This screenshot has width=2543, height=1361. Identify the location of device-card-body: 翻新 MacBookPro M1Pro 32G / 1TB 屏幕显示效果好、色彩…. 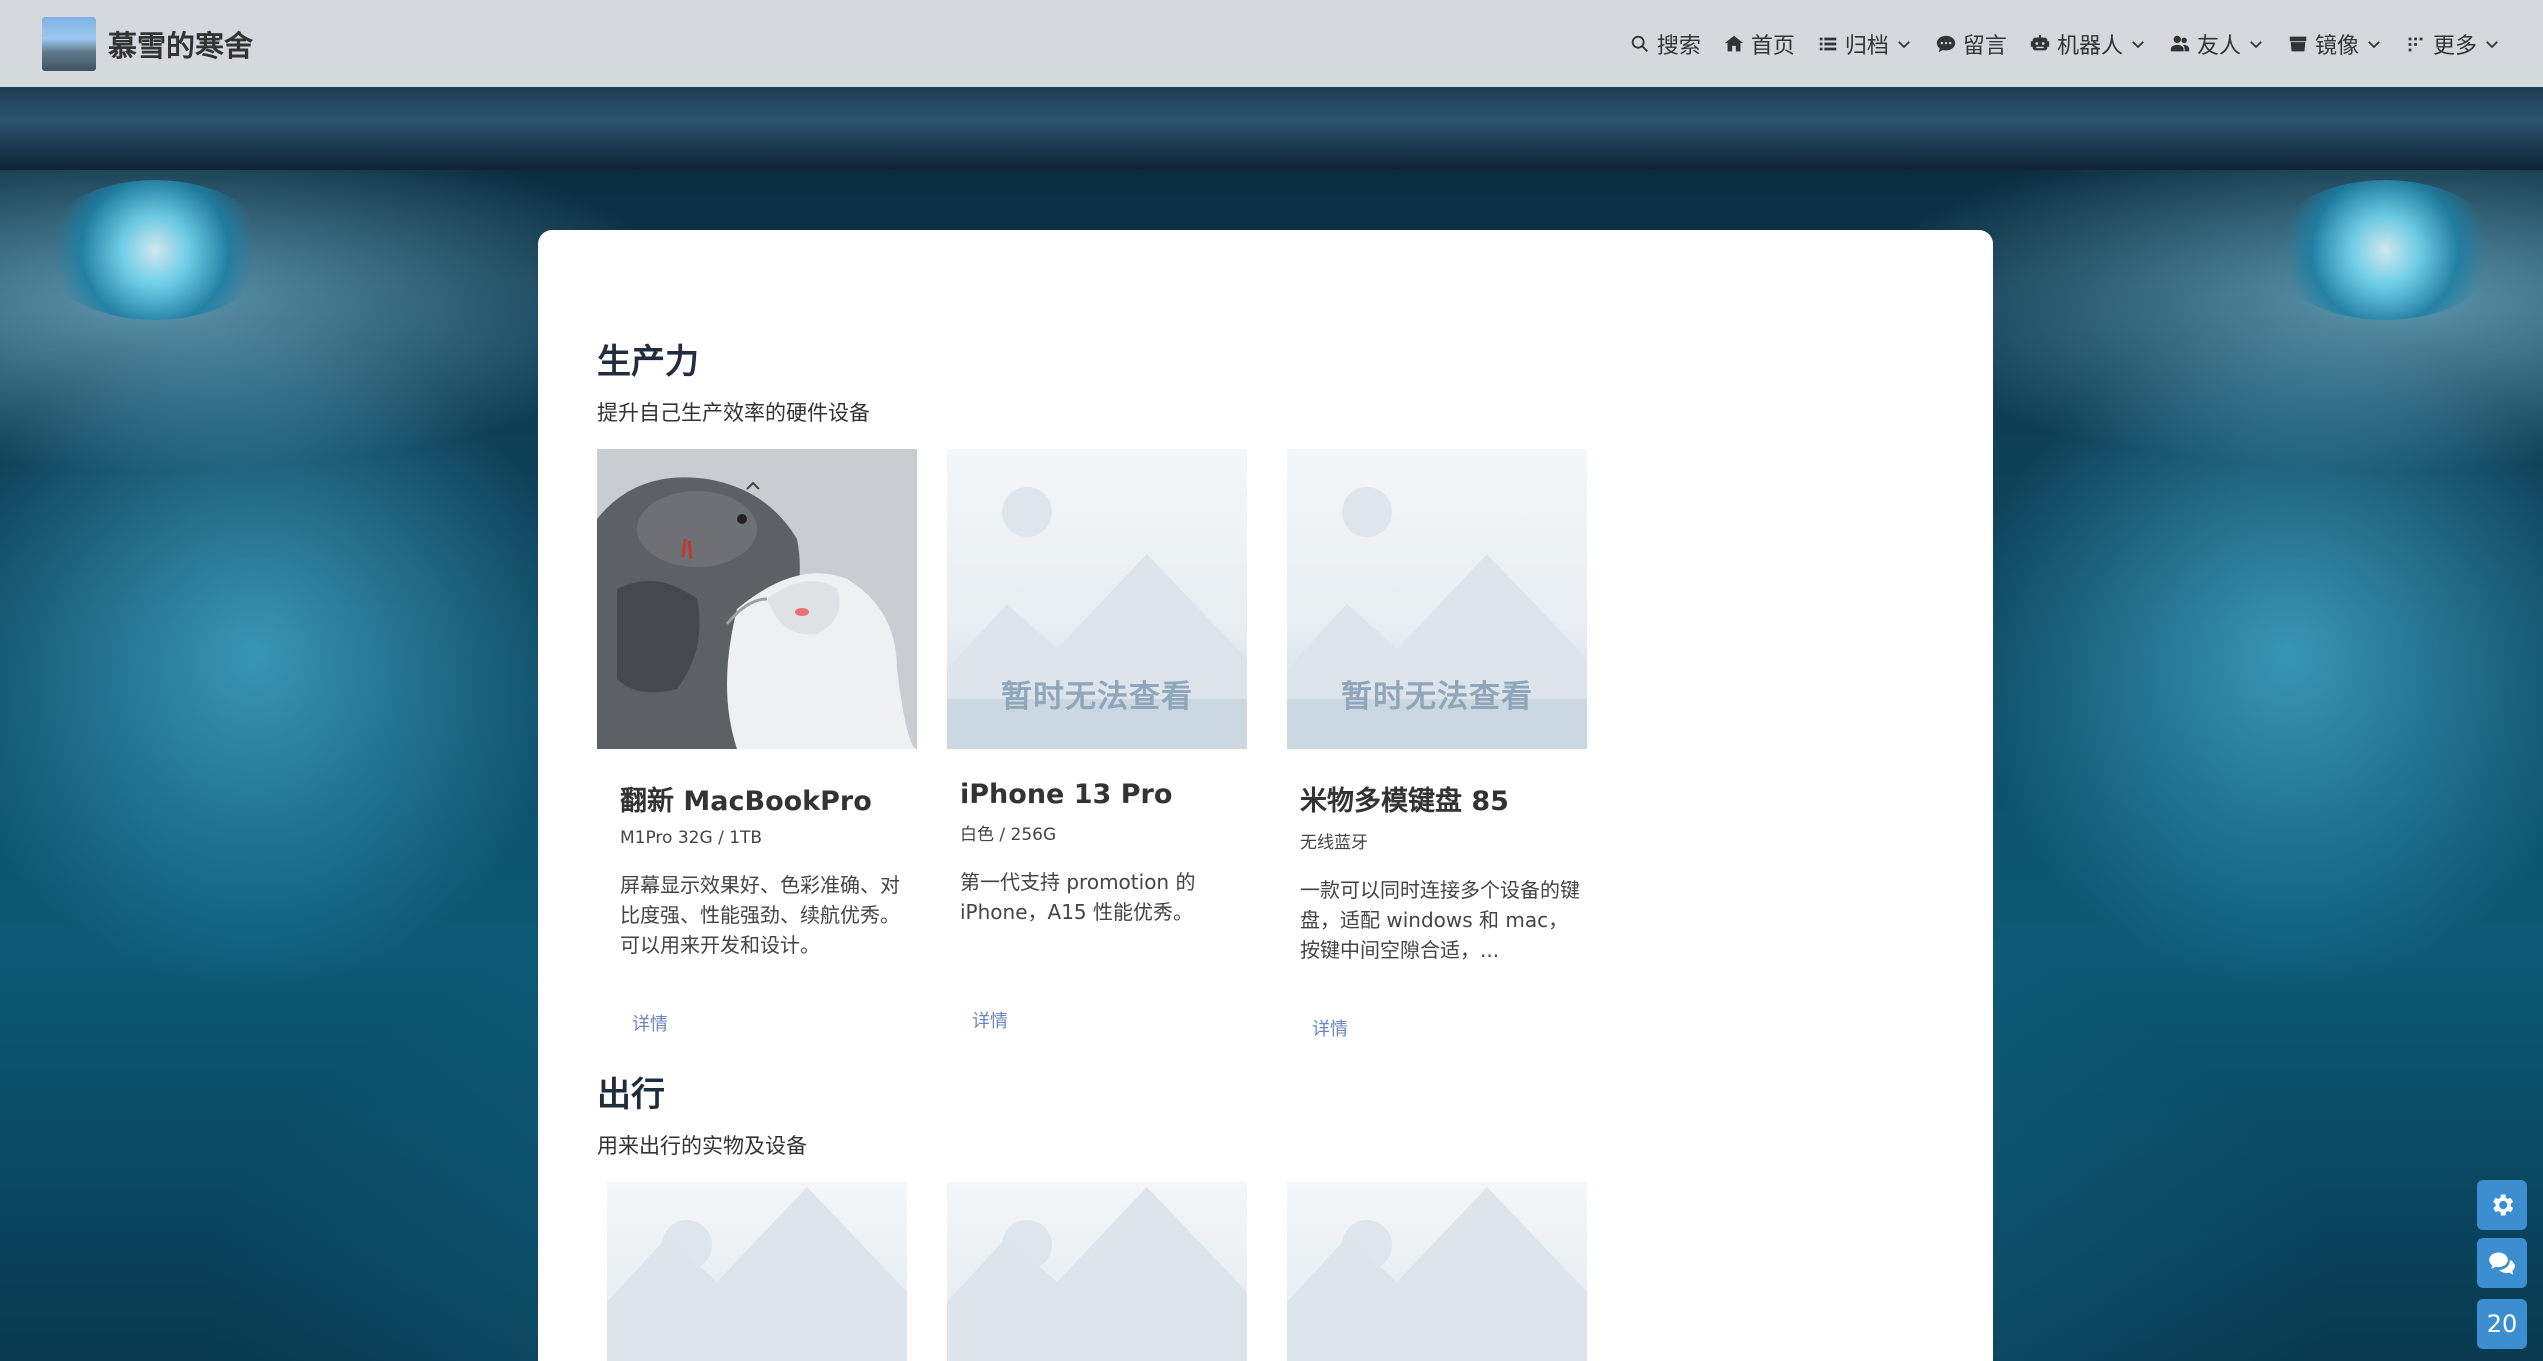
(758, 907).